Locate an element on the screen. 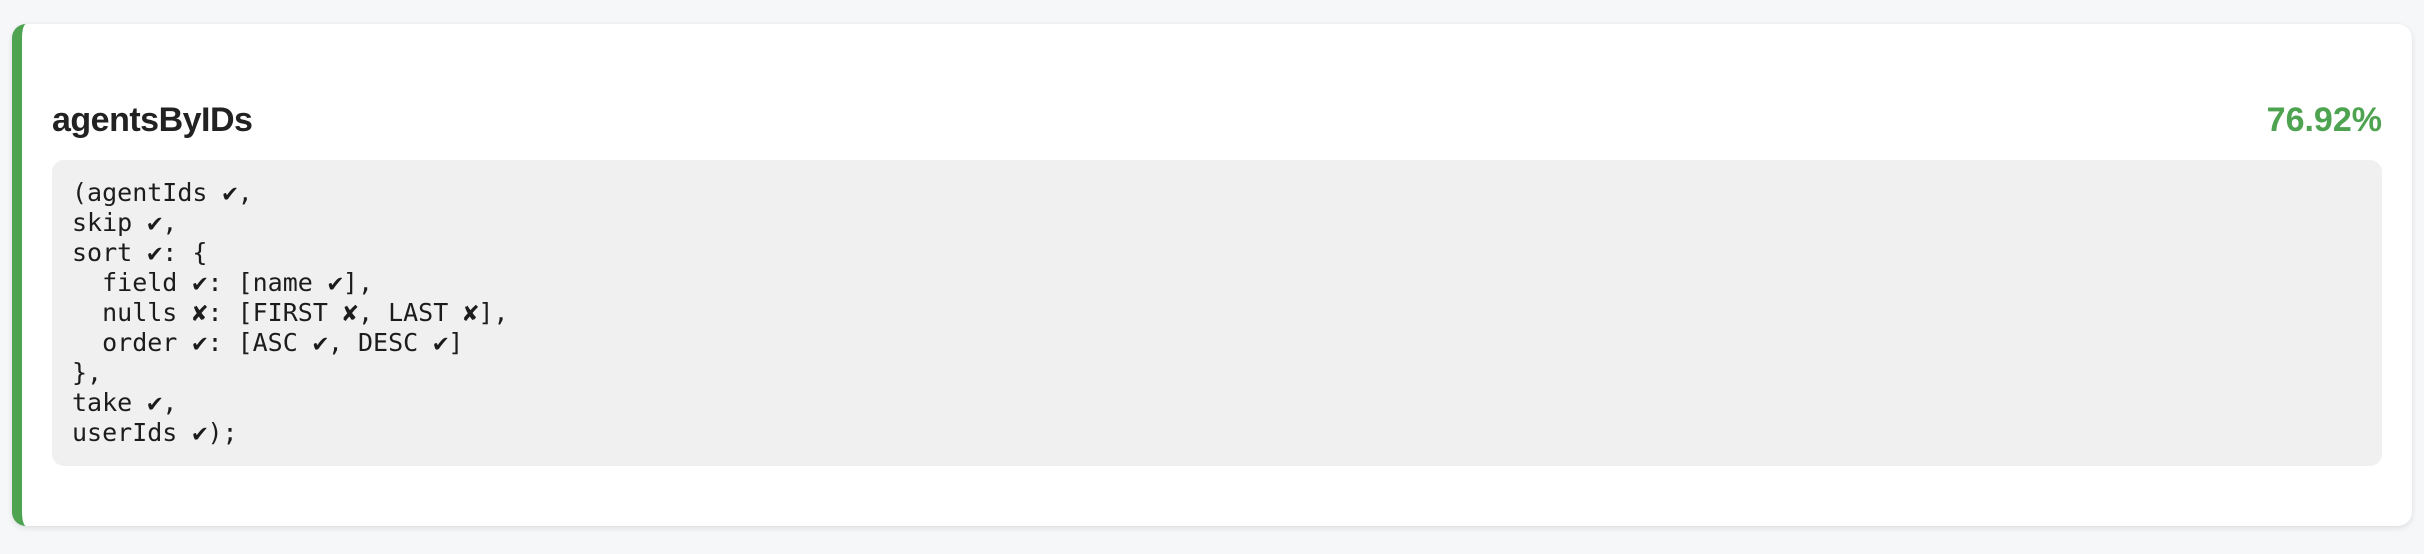 The height and width of the screenshot is (554, 2424). code-line: take ✔, is located at coordinates (125, 402).